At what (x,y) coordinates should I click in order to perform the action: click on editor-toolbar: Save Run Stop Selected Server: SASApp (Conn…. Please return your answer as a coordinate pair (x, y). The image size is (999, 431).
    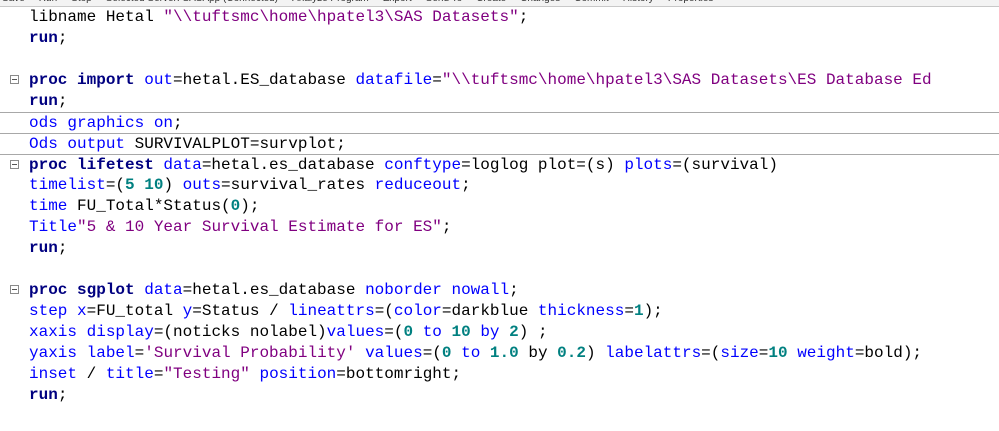
    Looking at the image, I should click on (499, 3).